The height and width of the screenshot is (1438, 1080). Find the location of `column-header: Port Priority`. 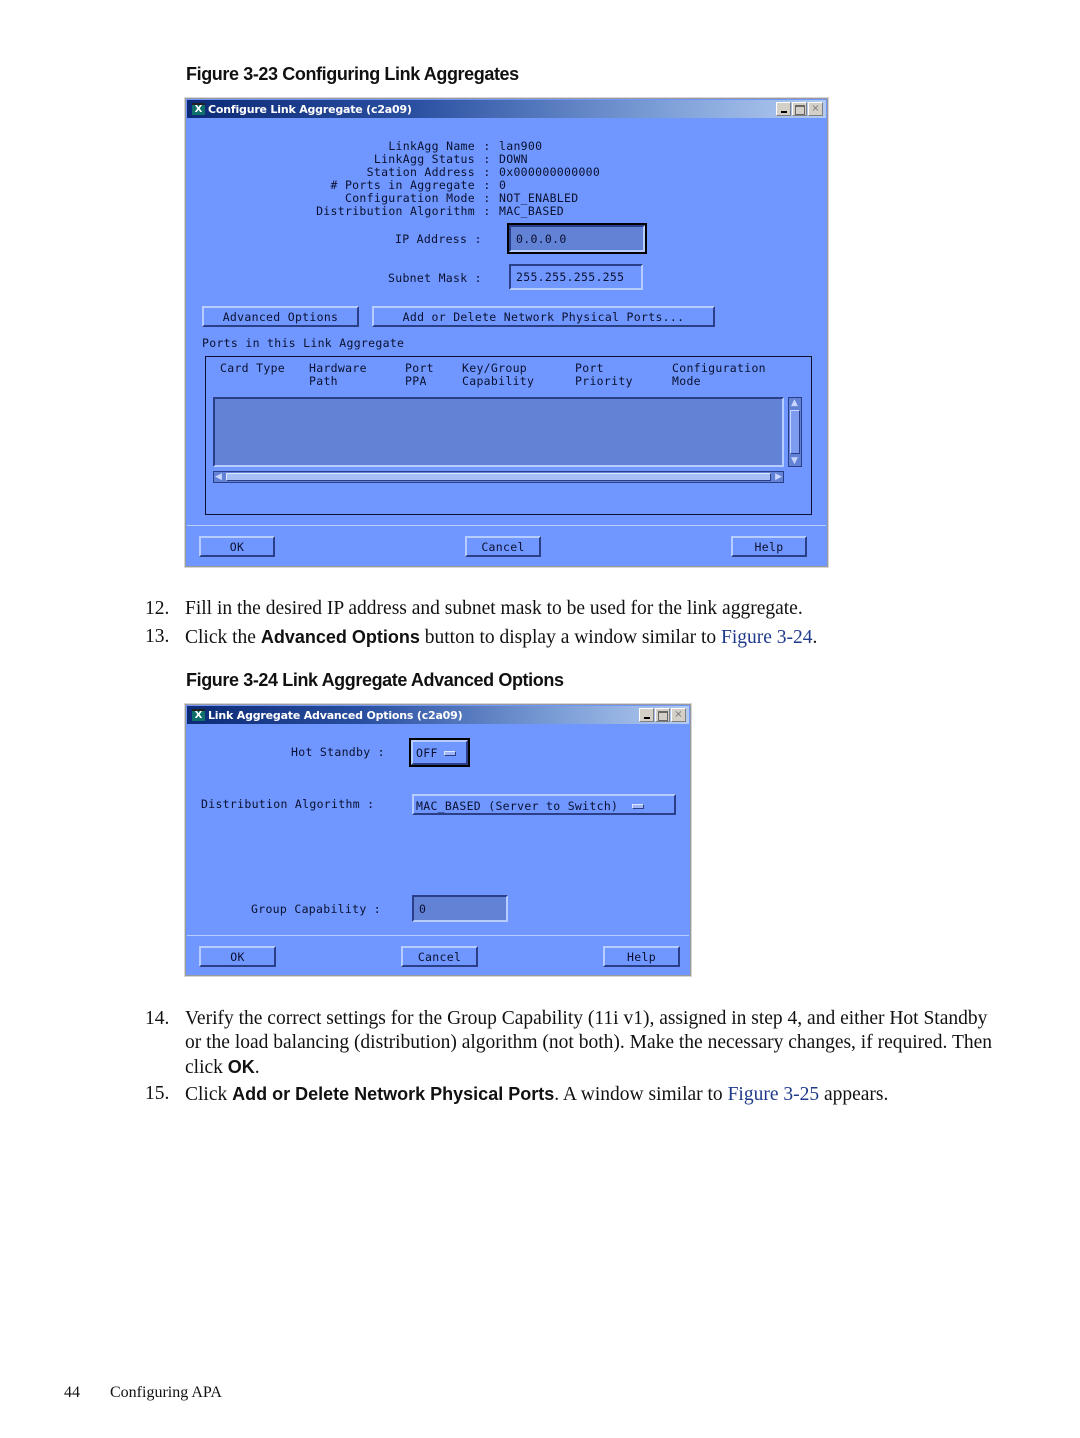

column-header: Port Priority is located at coordinates (604, 375).